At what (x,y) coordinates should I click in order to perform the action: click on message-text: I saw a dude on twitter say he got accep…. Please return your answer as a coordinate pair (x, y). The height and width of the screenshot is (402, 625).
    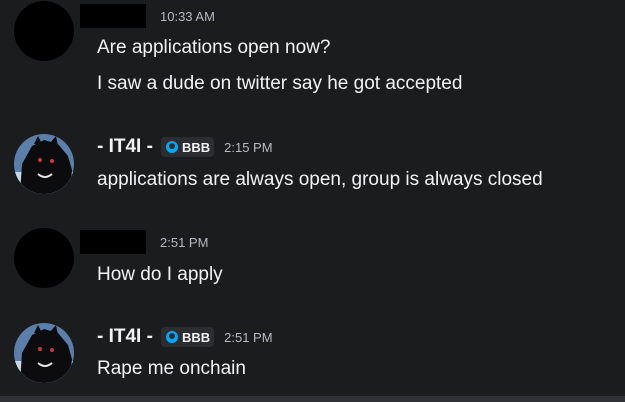
    Looking at the image, I should click on (280, 83).